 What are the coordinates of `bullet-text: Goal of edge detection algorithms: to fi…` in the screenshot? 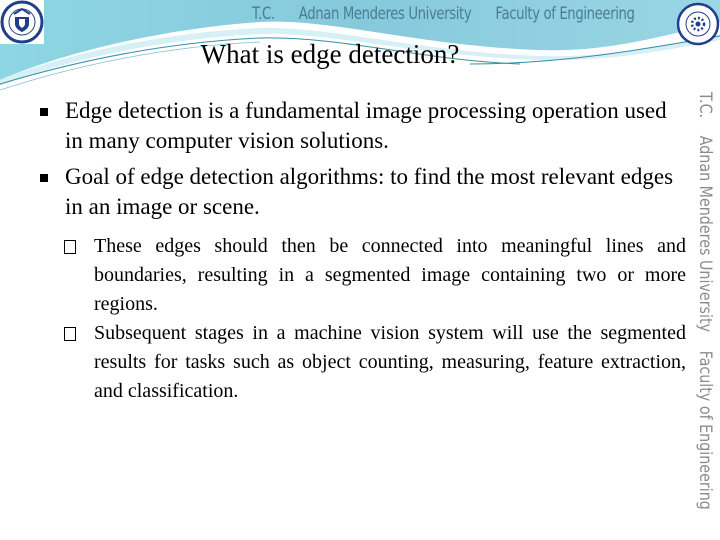 It's located at (369, 191).